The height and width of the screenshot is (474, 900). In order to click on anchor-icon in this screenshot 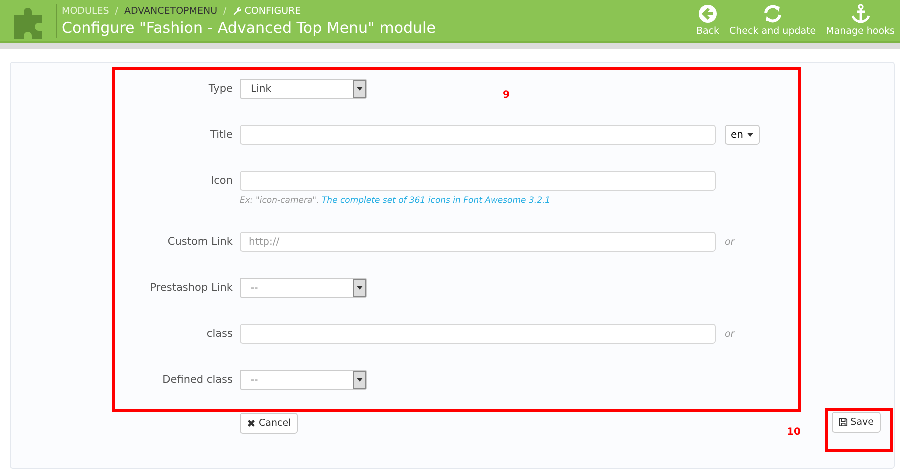, I will do `click(860, 14)`.